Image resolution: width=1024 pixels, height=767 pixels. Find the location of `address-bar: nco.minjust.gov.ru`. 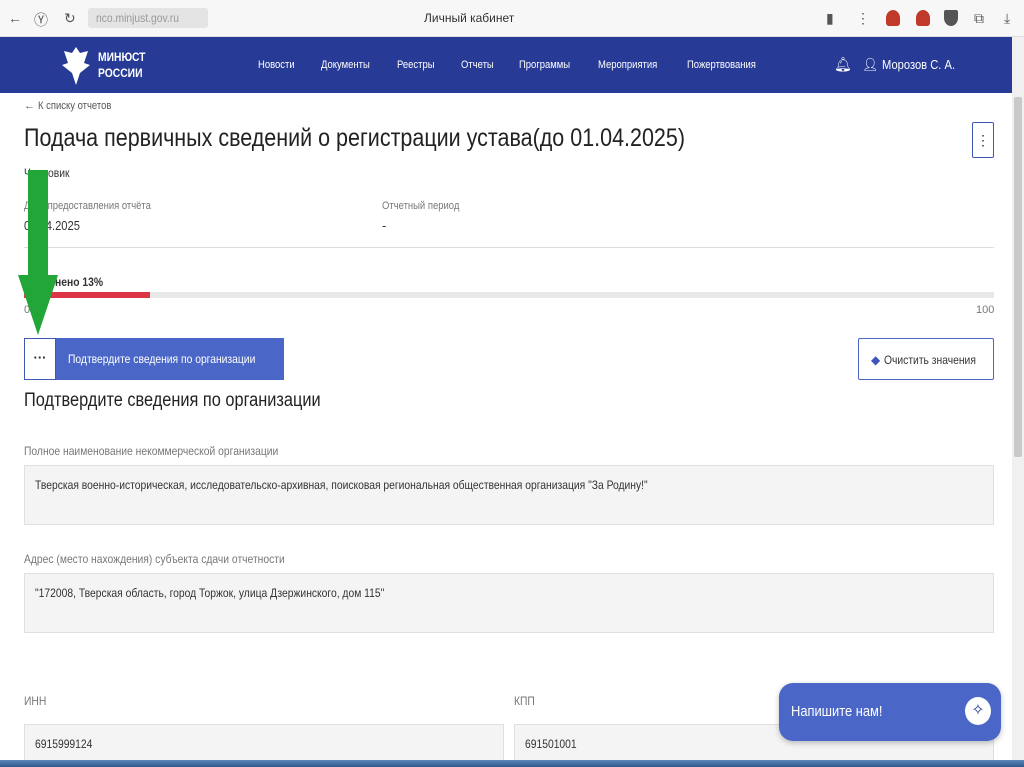

address-bar: nco.minjust.gov.ru is located at coordinates (148, 18).